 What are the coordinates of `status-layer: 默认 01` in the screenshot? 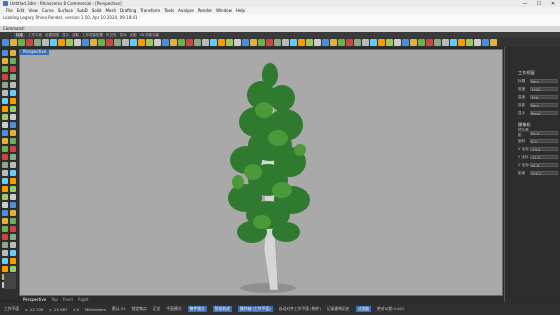 It's located at (119, 309).